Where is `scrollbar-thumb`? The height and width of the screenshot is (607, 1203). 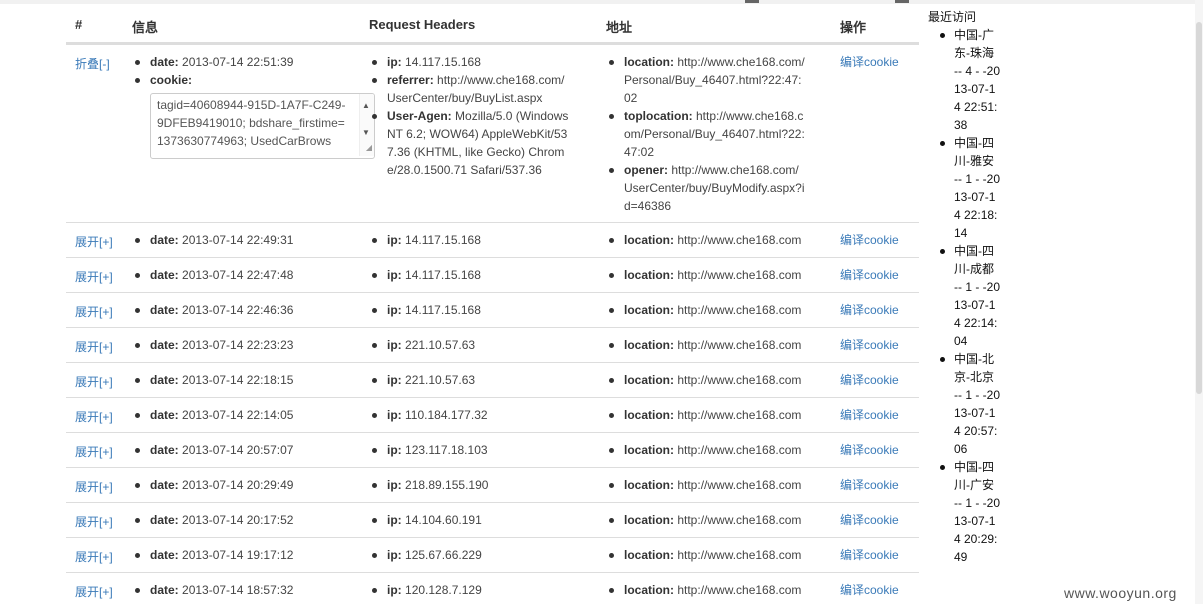
scrollbar-thumb is located at coordinates (1199, 208).